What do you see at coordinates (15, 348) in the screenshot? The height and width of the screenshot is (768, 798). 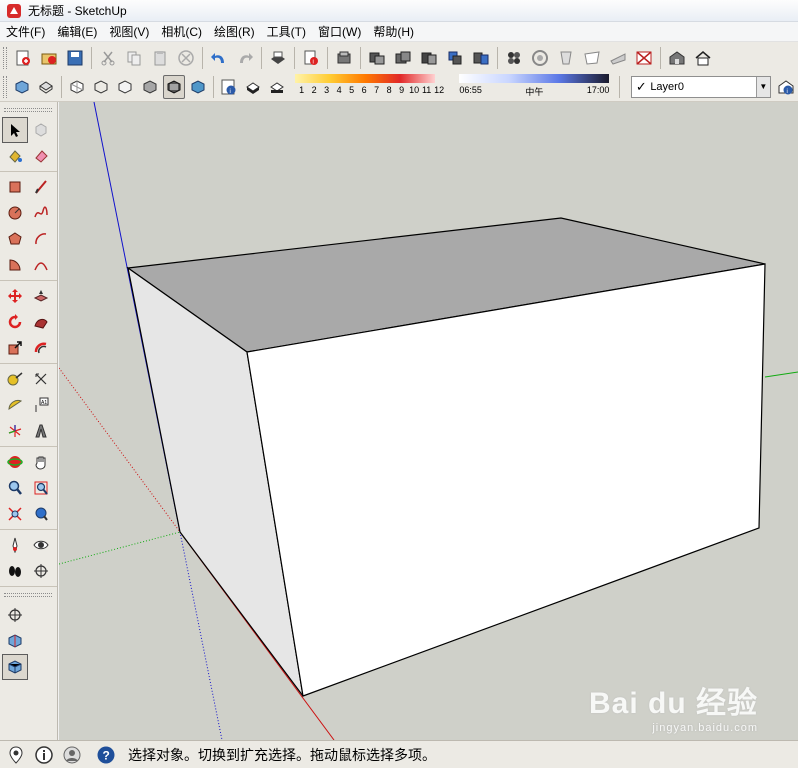 I see `scale-icon` at bounding box center [15, 348].